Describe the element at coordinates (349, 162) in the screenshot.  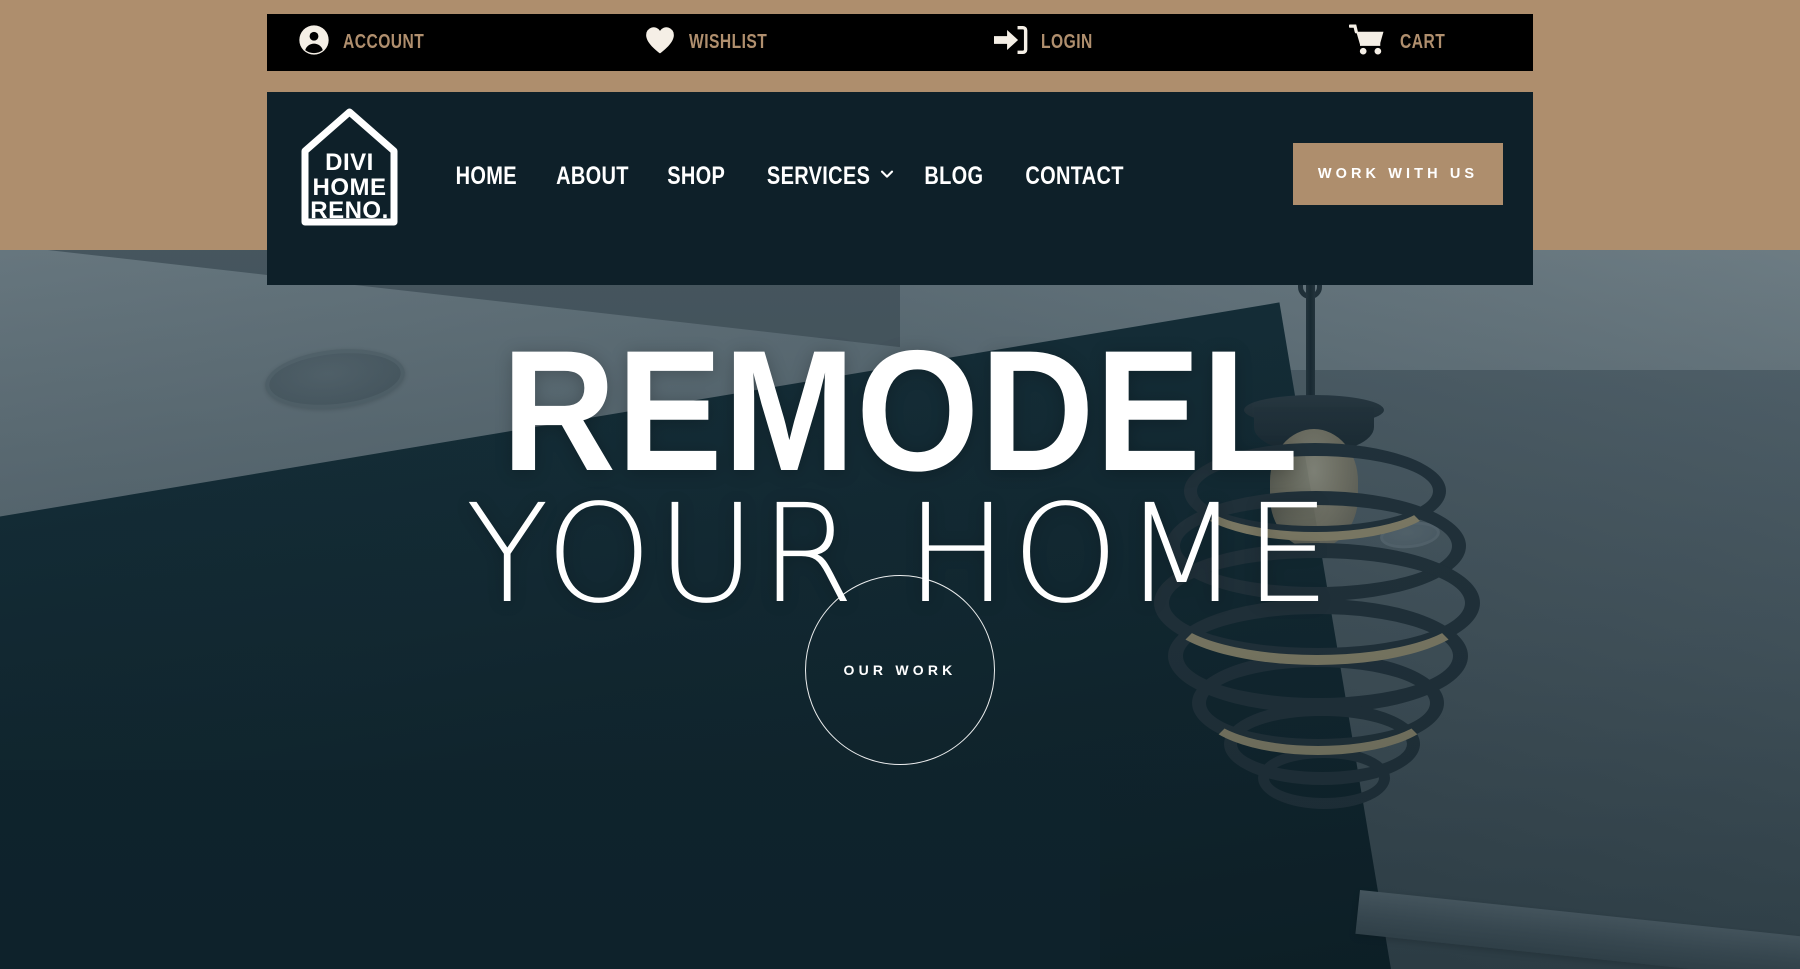
I see `logo-line-1: DIVI` at that location.